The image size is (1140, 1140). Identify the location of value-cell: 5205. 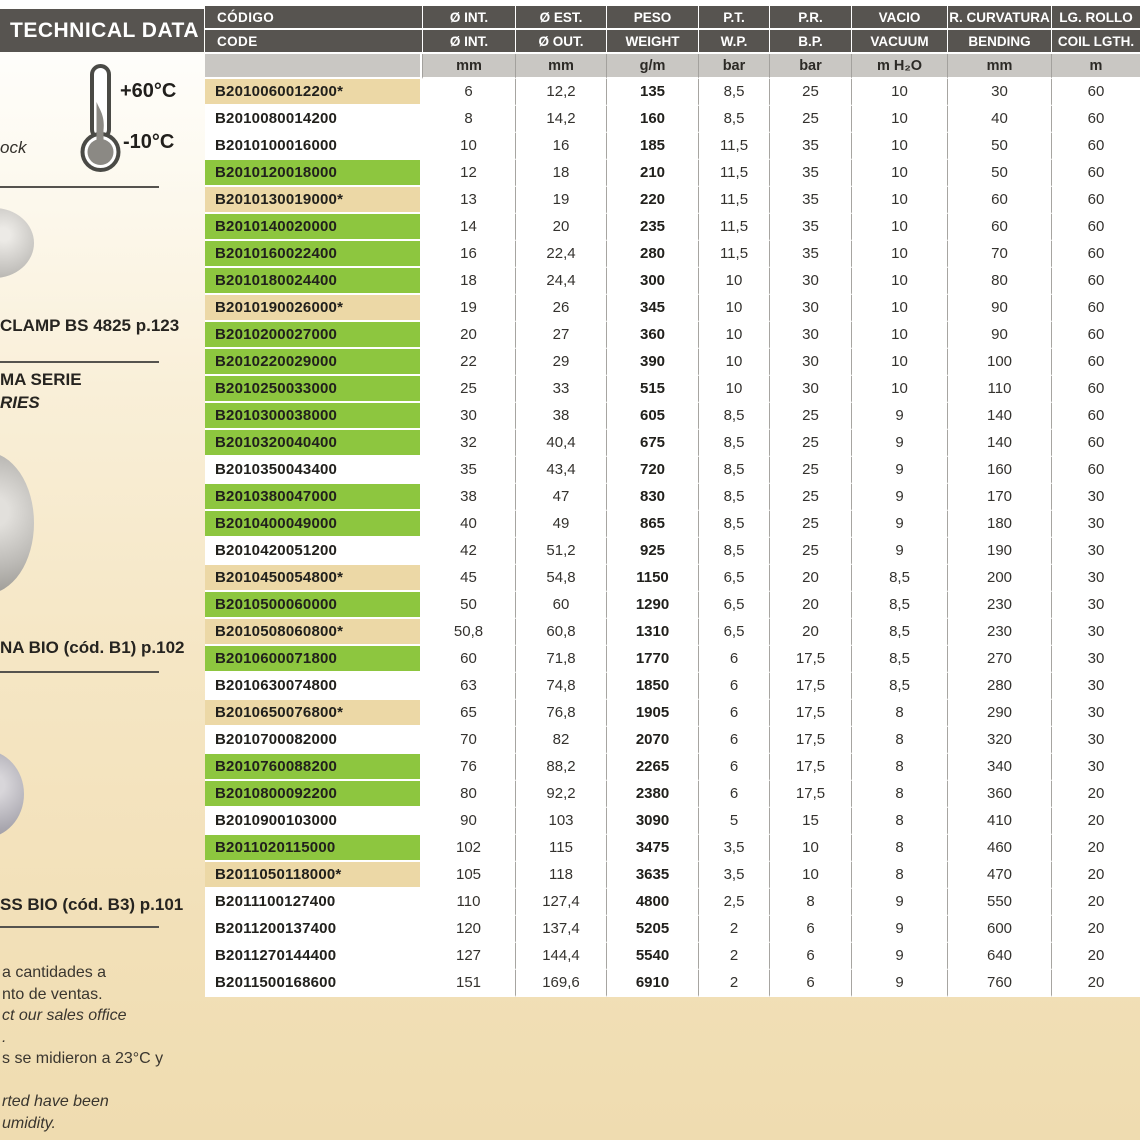
(652, 929).